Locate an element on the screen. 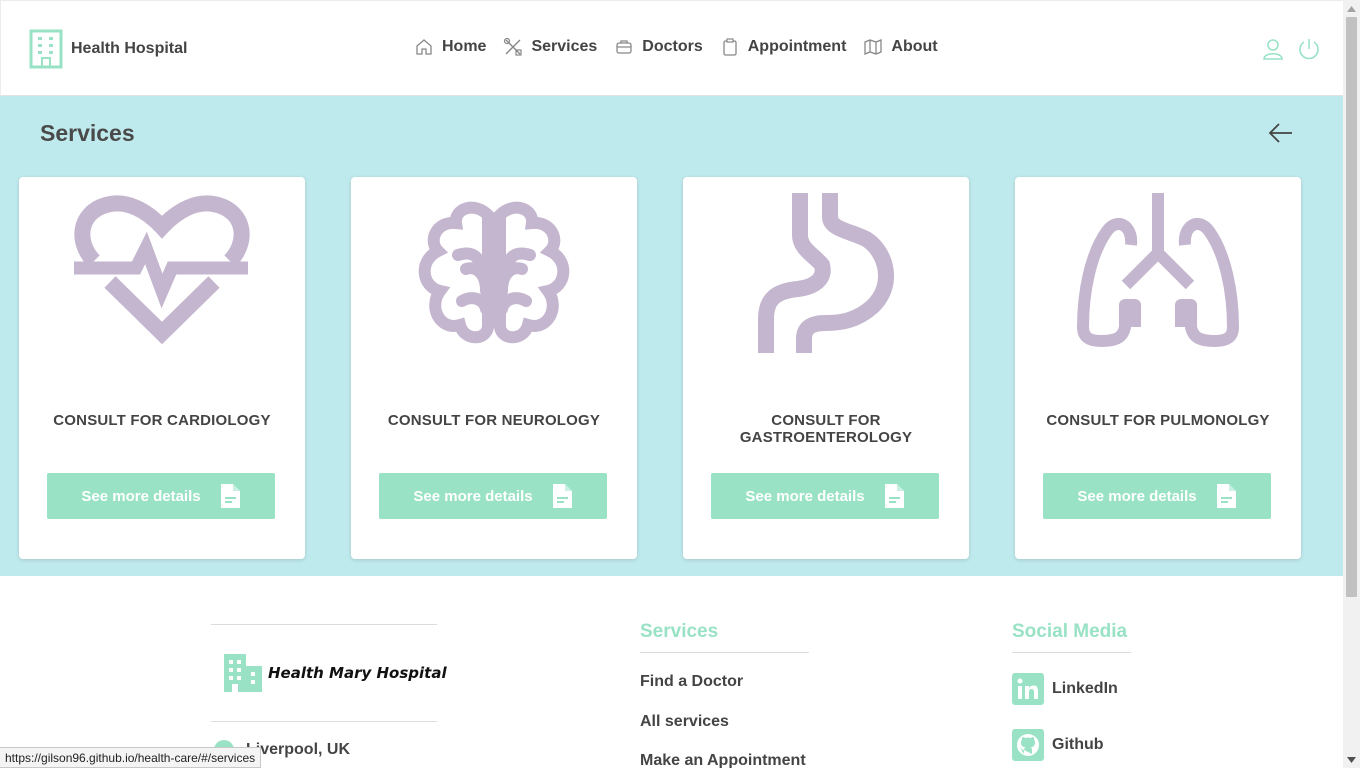 The width and height of the screenshot is (1360, 768). service-card-cardiology: CONSULT FOR CARDIOLOGY See more details is located at coordinates (162, 368).